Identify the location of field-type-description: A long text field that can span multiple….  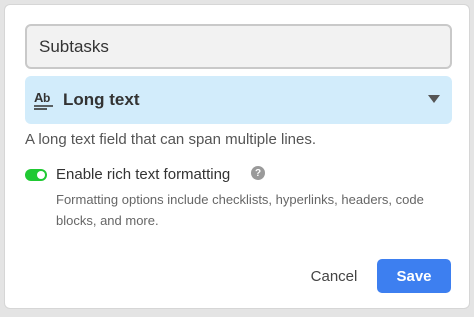
(171, 139).